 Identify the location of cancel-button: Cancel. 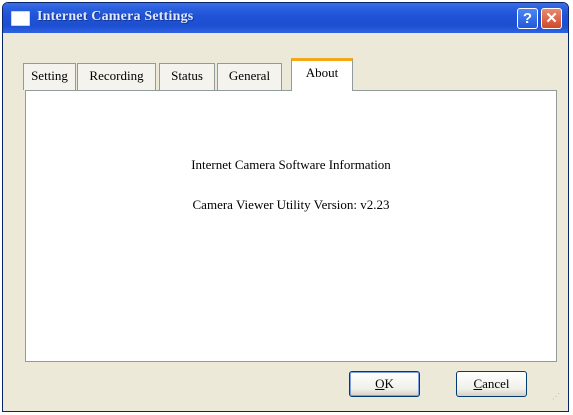
(491, 384).